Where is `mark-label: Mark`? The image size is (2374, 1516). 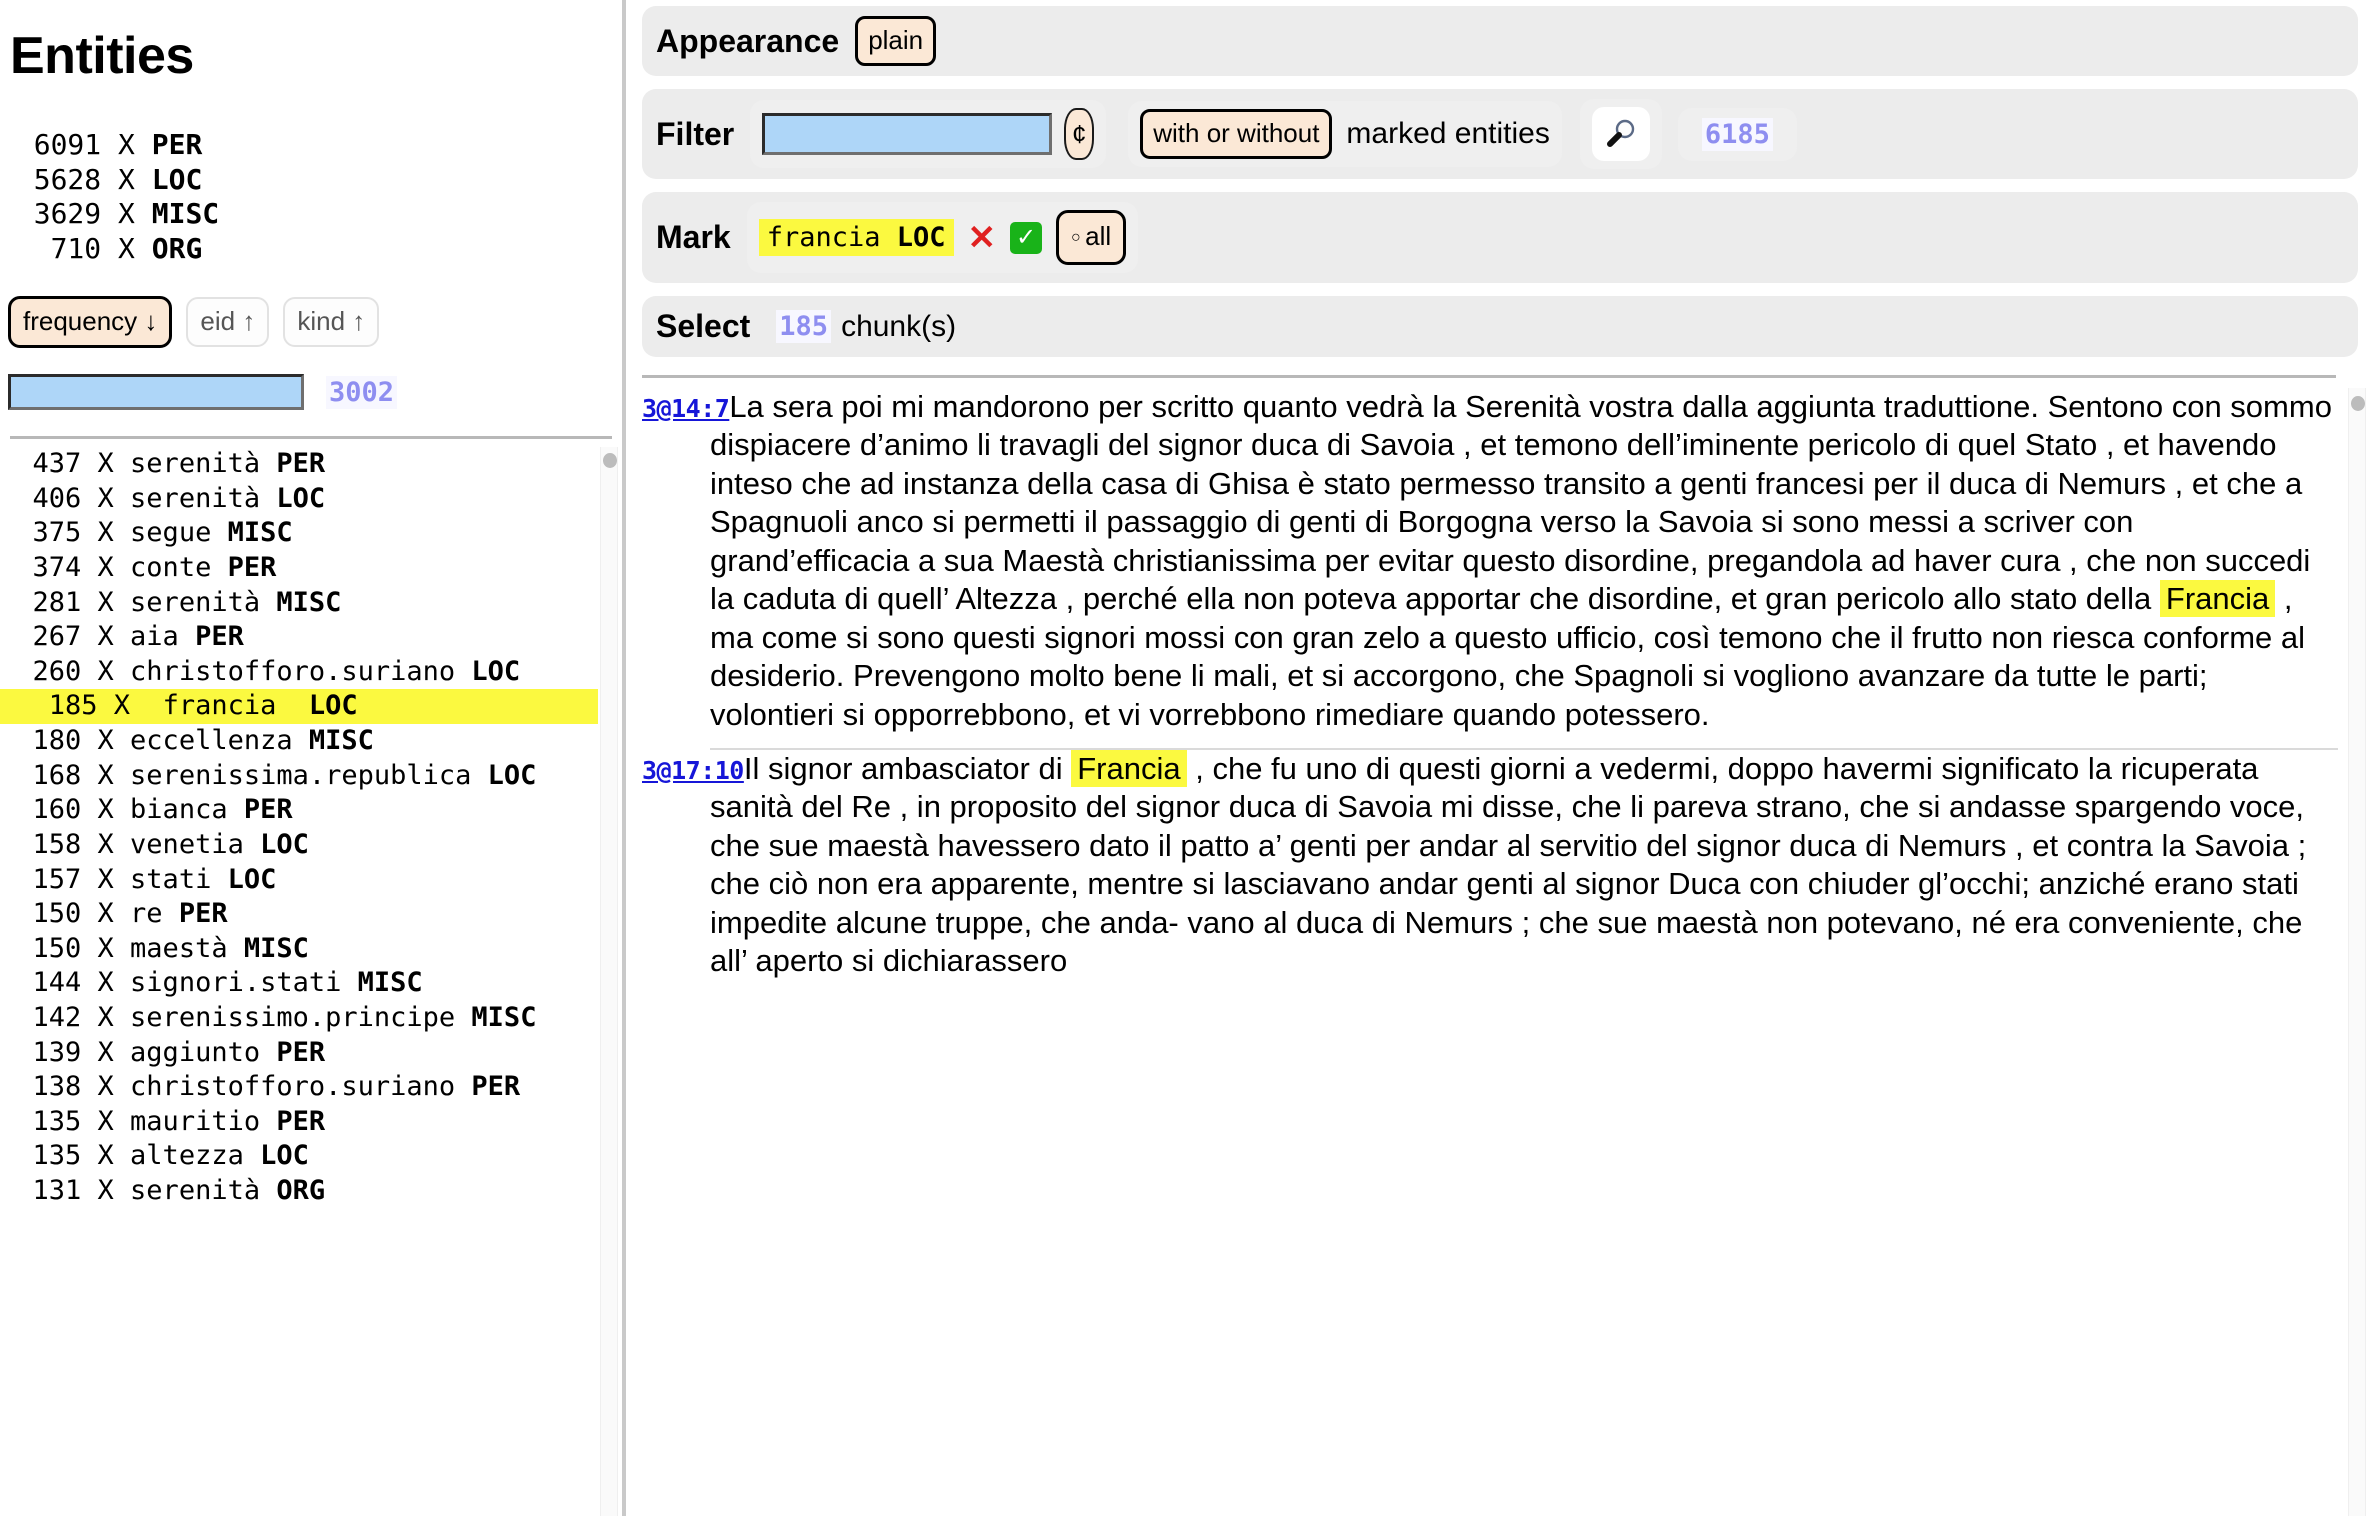
mark-label: Mark is located at coordinates (693, 237).